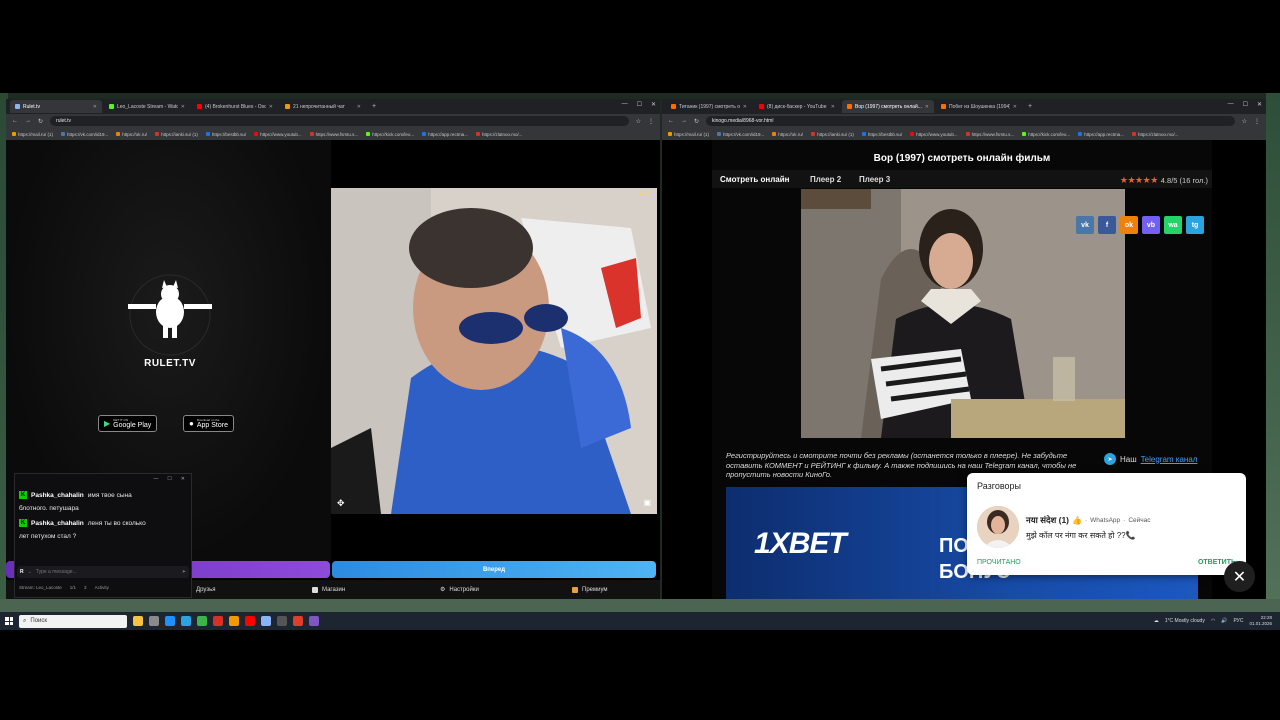 This screenshot has height=720, width=1280. What do you see at coordinates (709, 106) in the screenshot?
I see `right-tab-0: Титаник (1997) смотреть онлай...✕` at bounding box center [709, 106].